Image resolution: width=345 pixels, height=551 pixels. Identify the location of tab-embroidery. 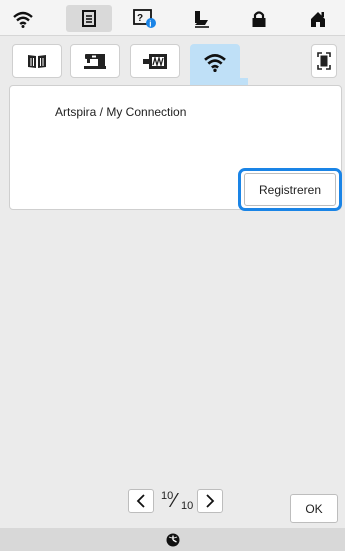
(155, 61).